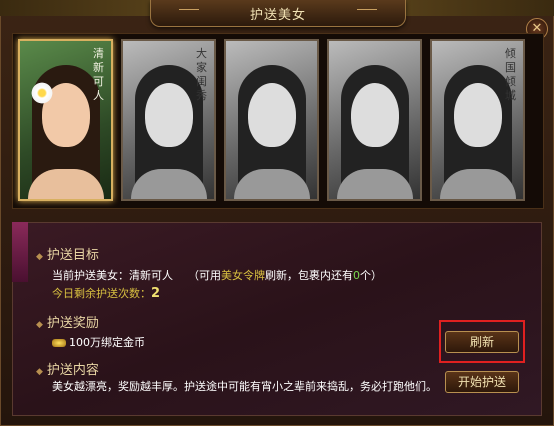 Image resolution: width=554 pixels, height=426 pixels. I want to click on ribbon-decoration, so click(20, 252).